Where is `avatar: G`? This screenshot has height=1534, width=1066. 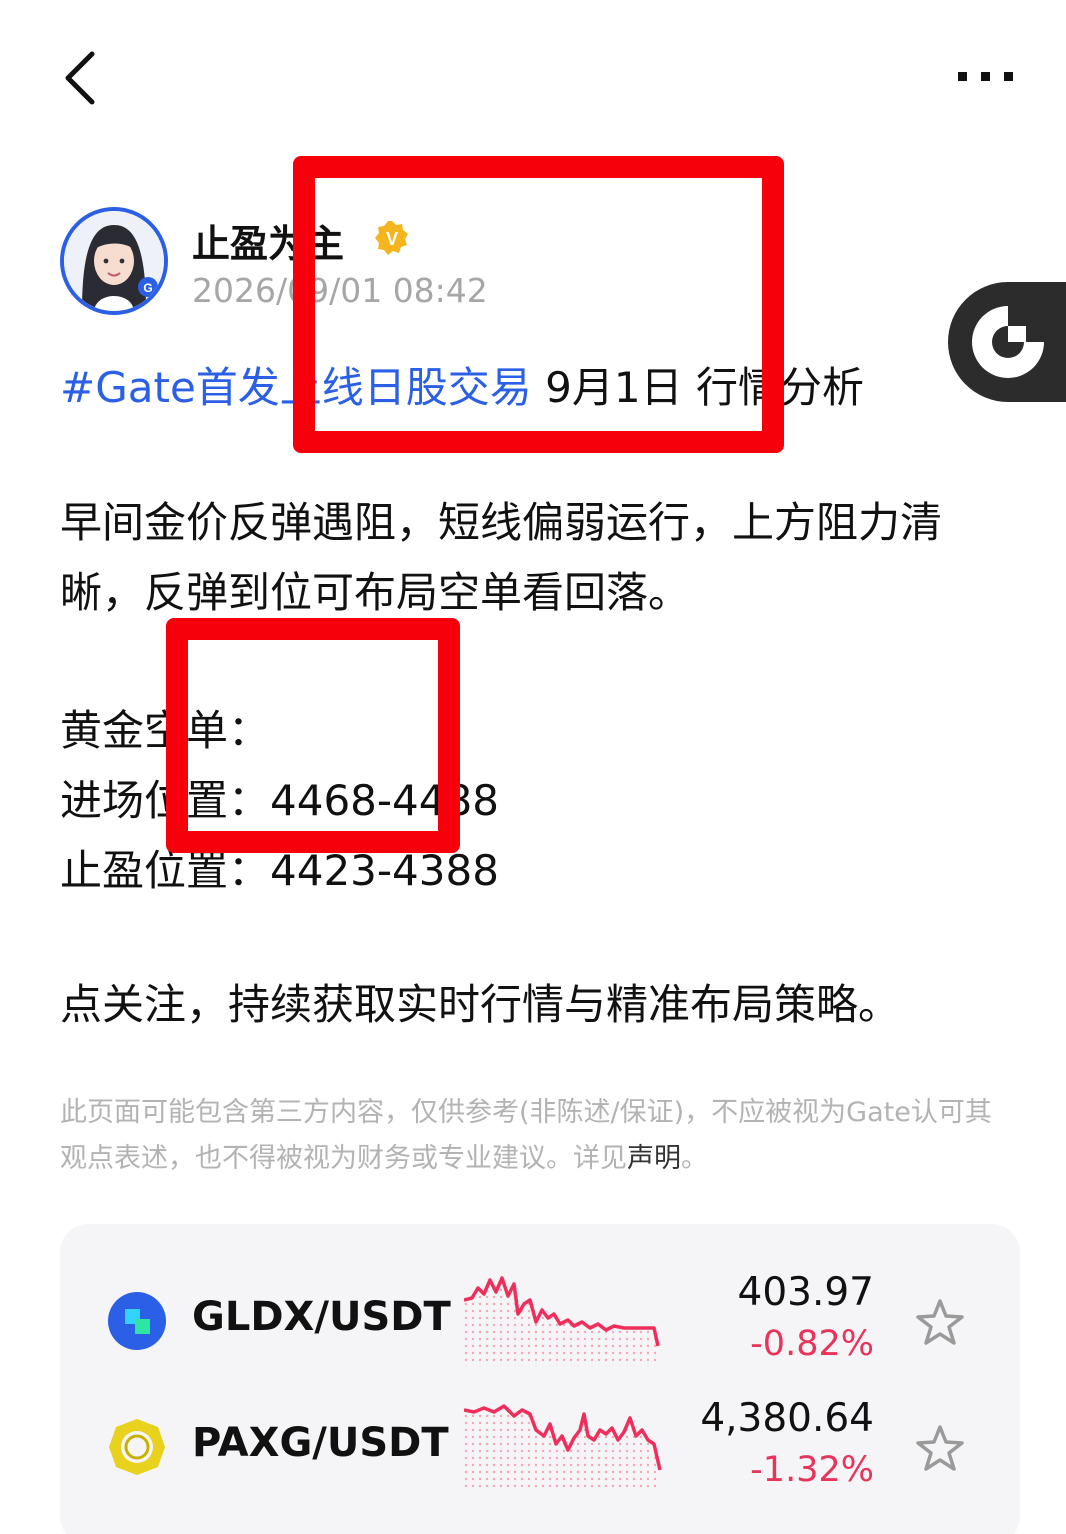 avatar: G is located at coordinates (114, 261).